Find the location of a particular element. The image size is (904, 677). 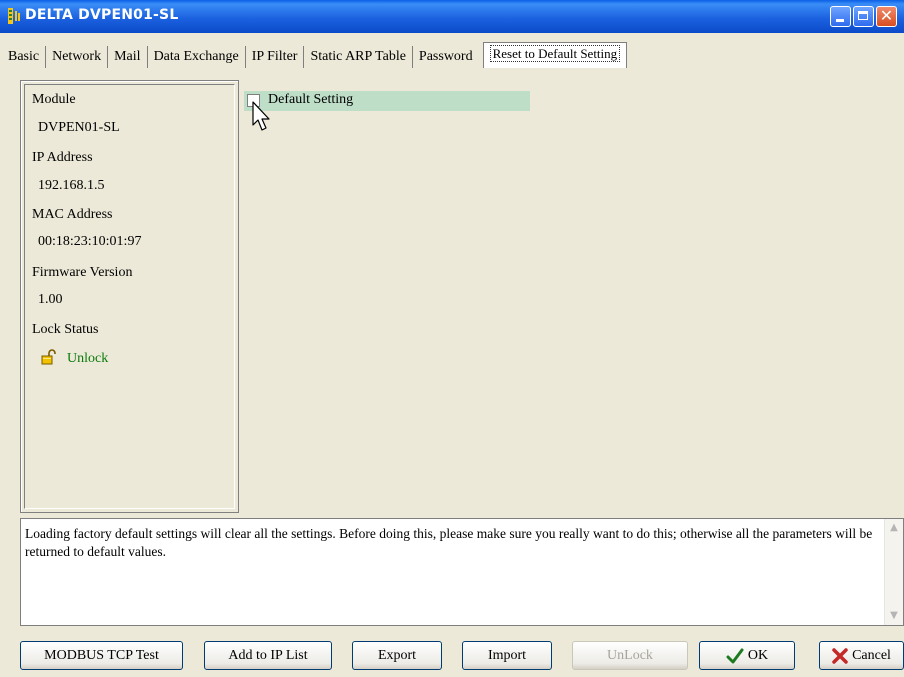

default-setting-row: Default Setting is located at coordinates (387, 101).